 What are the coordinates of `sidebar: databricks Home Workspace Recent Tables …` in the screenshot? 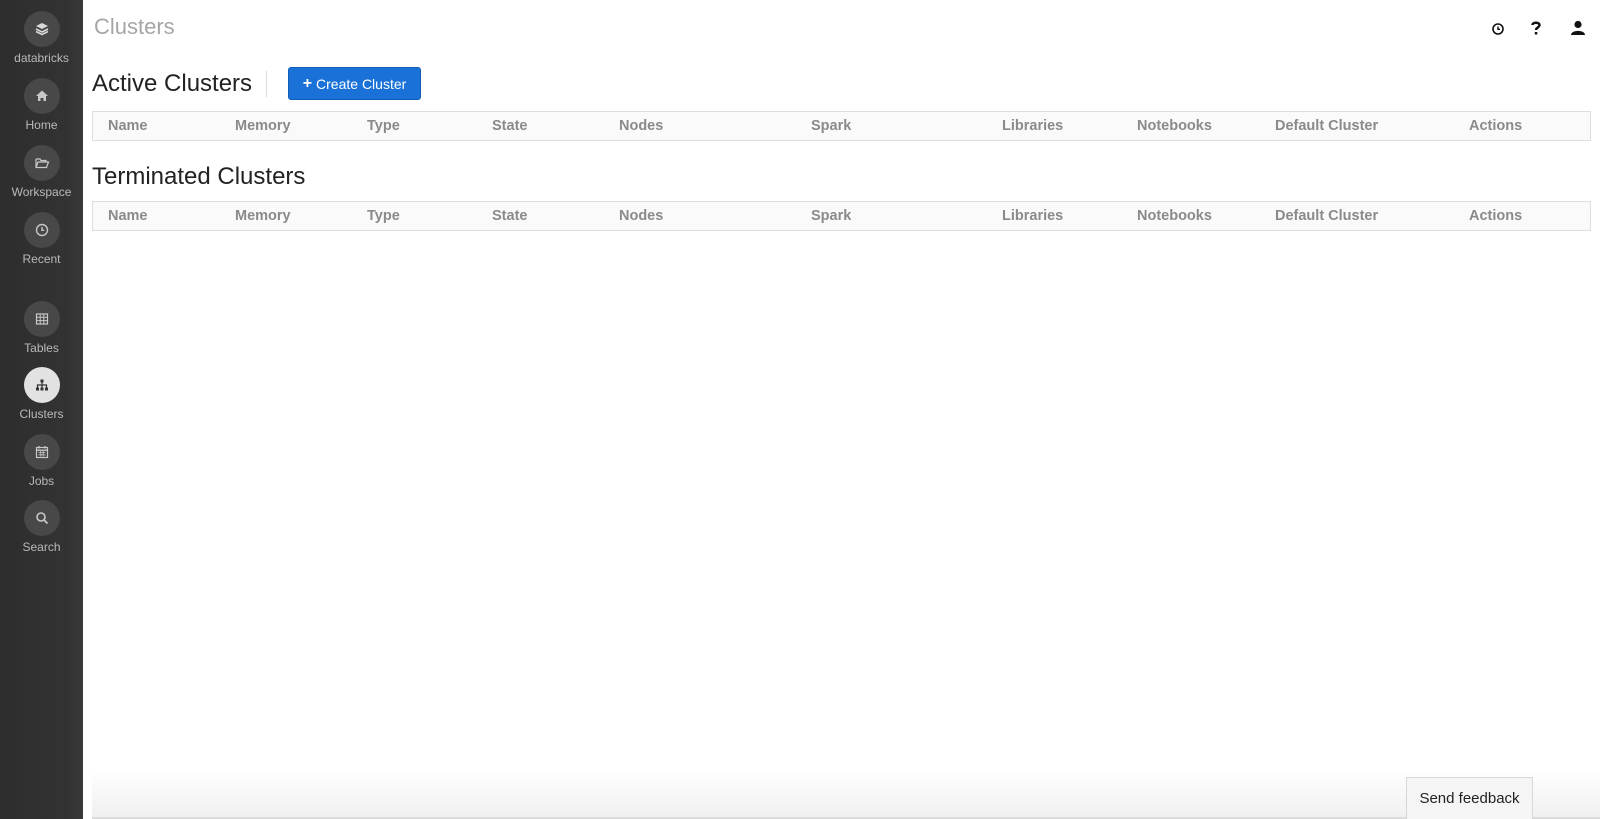 It's located at (41, 409).